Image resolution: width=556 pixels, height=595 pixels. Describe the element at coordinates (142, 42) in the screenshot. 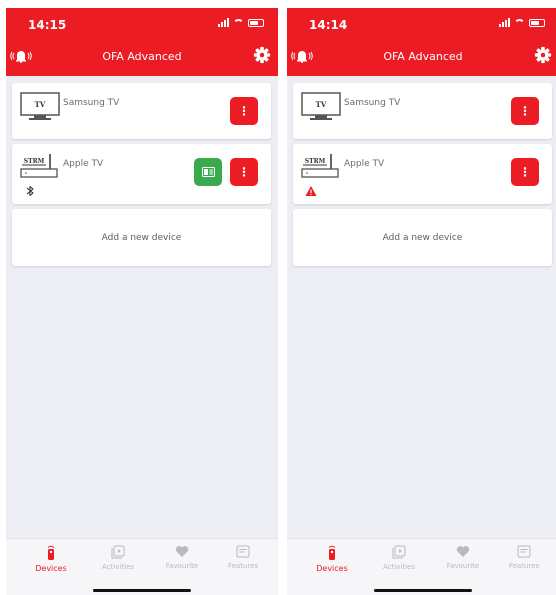

I see `app-header: 14:15 OFA Advanced` at that location.